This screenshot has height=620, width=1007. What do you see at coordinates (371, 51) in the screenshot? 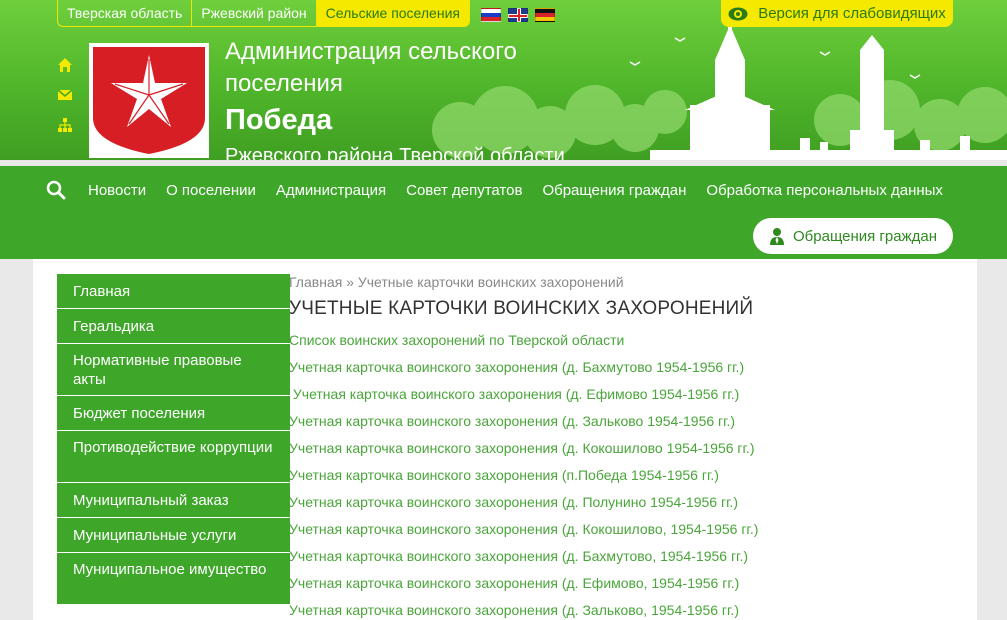
I see `site-title-line-1: Администрация сельского` at bounding box center [371, 51].